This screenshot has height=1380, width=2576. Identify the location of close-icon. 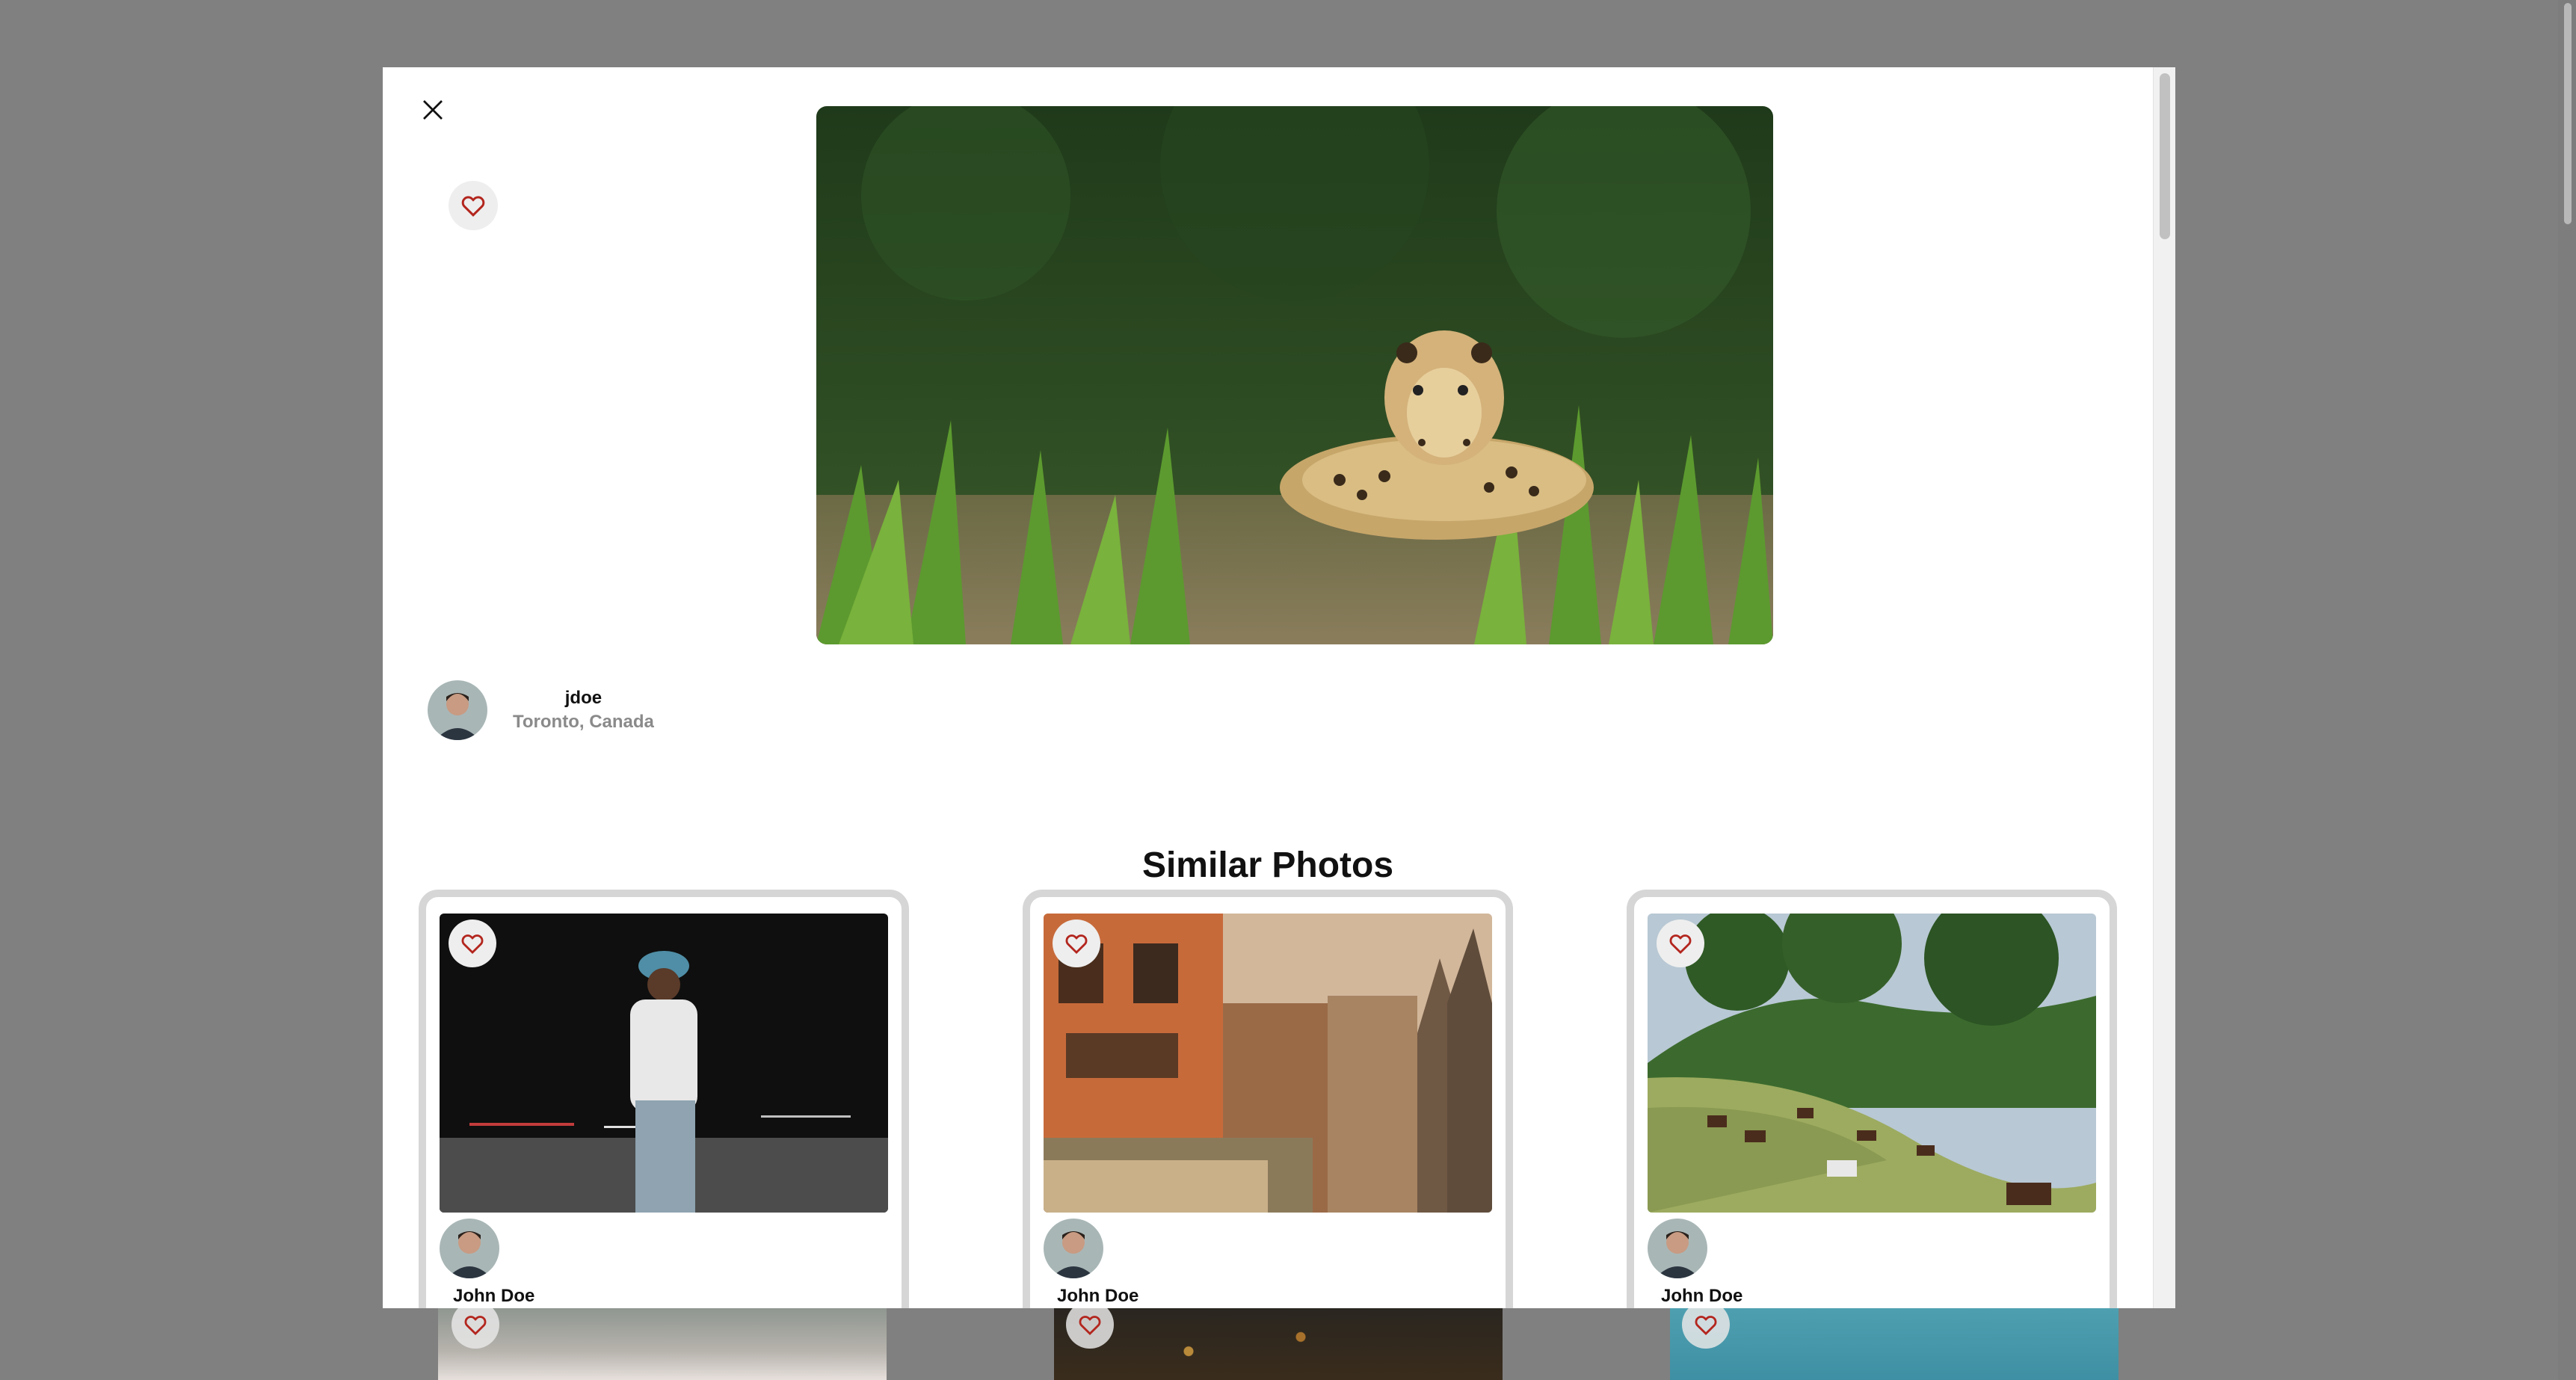
(433, 110).